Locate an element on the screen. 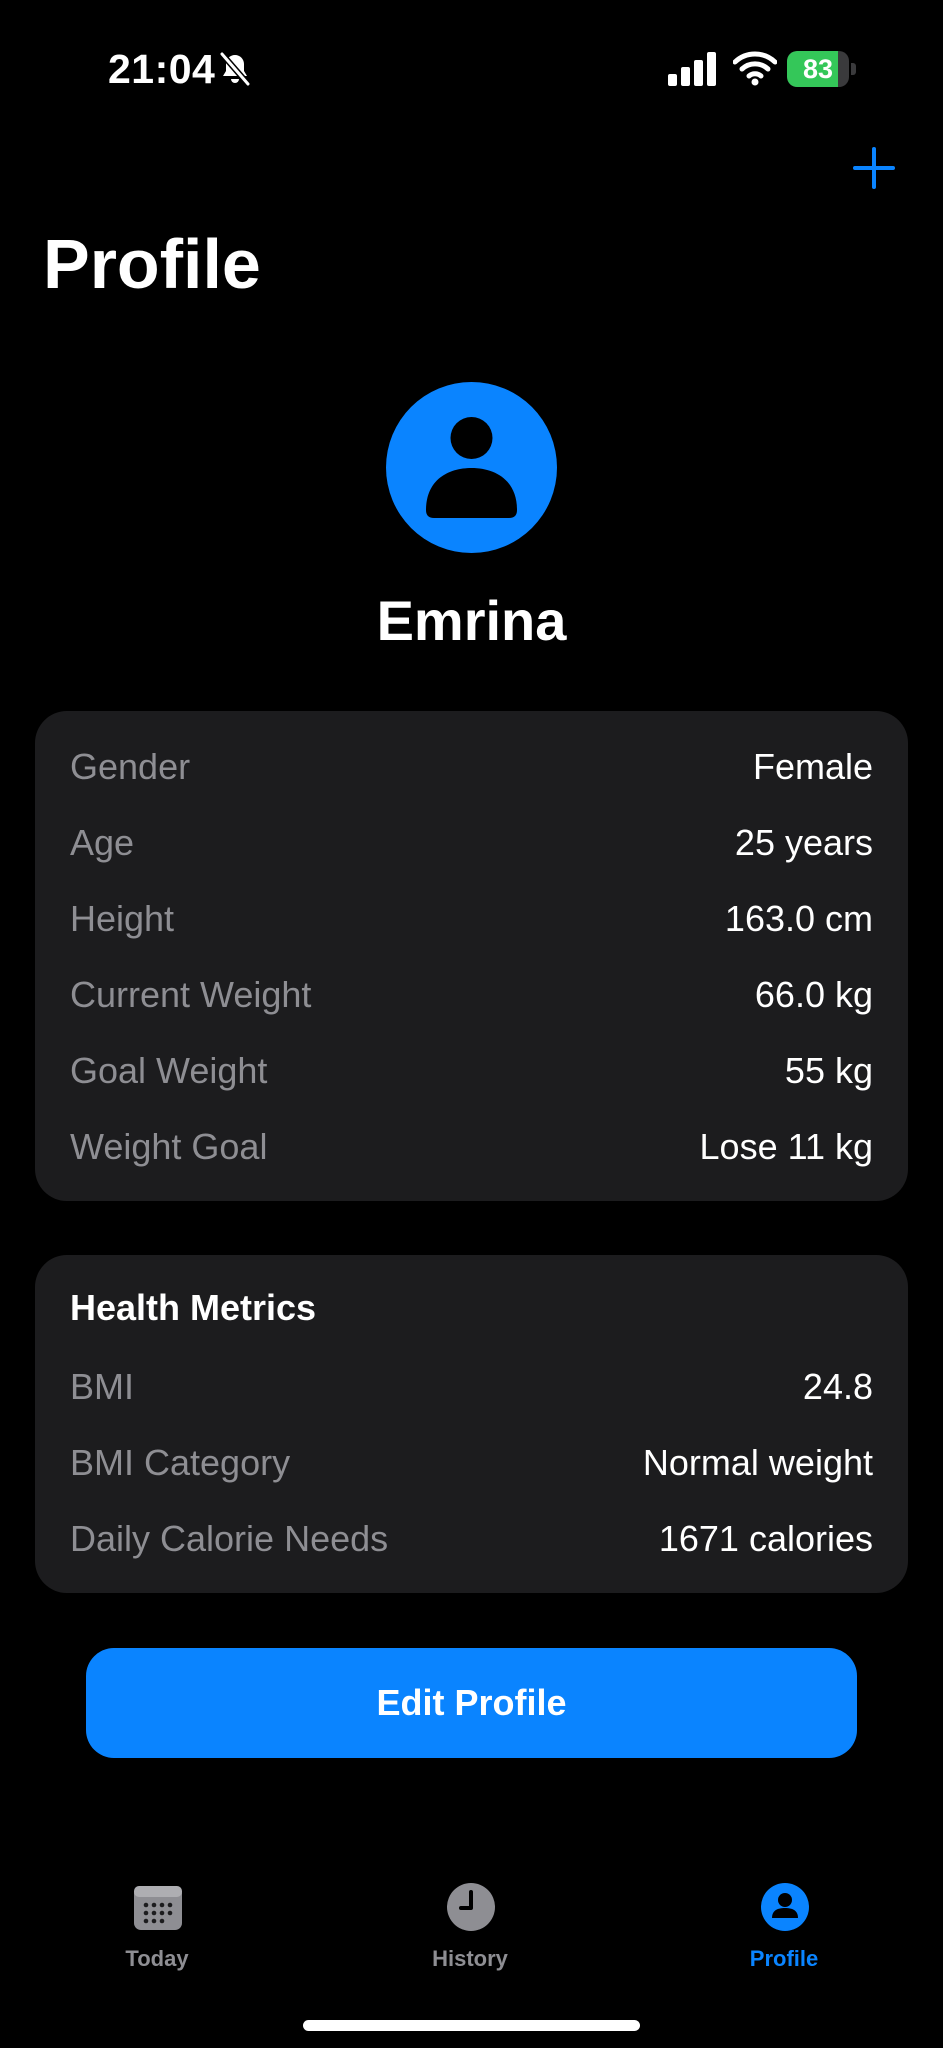 This screenshot has width=943, height=2048. person-icon is located at coordinates (471, 467).